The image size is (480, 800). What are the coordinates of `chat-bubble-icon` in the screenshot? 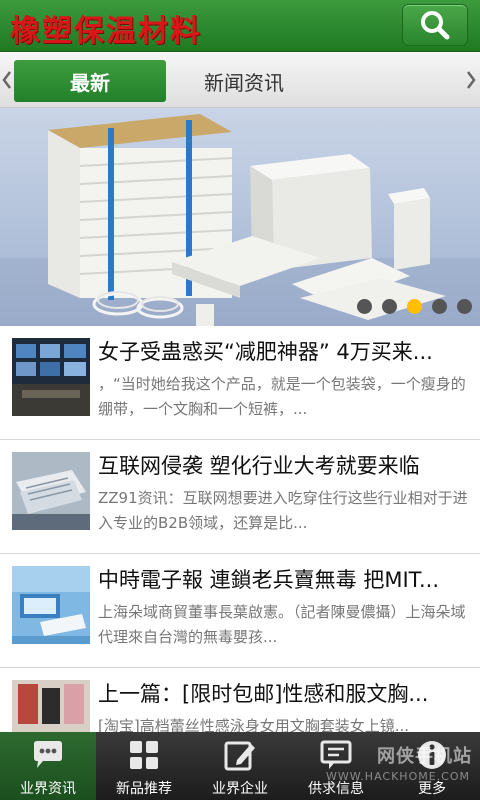 It's located at (48, 755).